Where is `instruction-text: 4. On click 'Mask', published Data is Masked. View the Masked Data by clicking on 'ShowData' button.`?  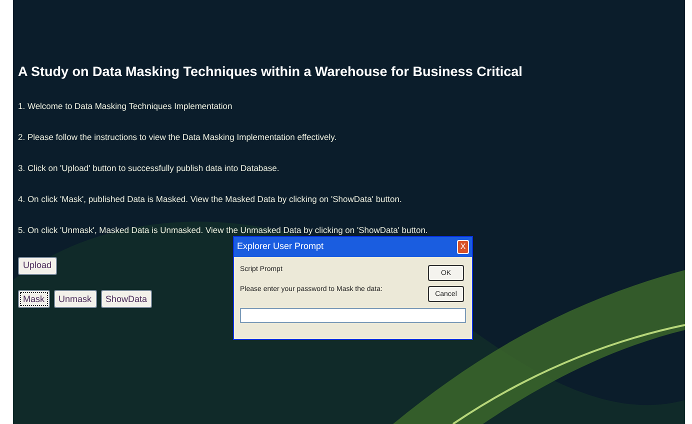
instruction-text: 4. On click 'Mask', published Data is Masked. View the Masked Data by clicking on 'ShowData' button. is located at coordinates (210, 199).